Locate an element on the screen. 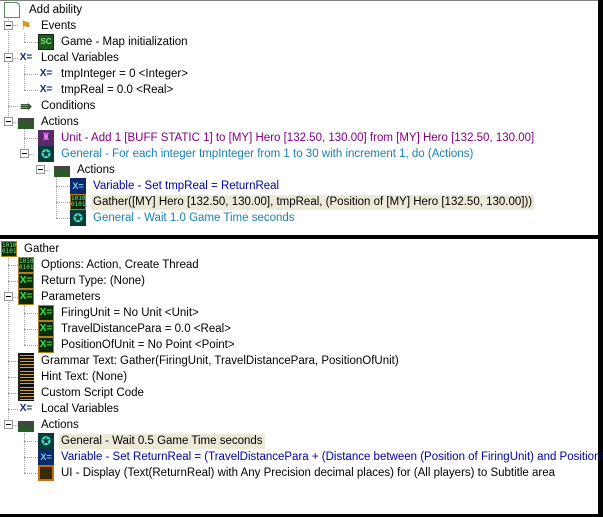  tree-node-parameter: X= PositionOfUnit = No Point <Point> is located at coordinates (137, 345).